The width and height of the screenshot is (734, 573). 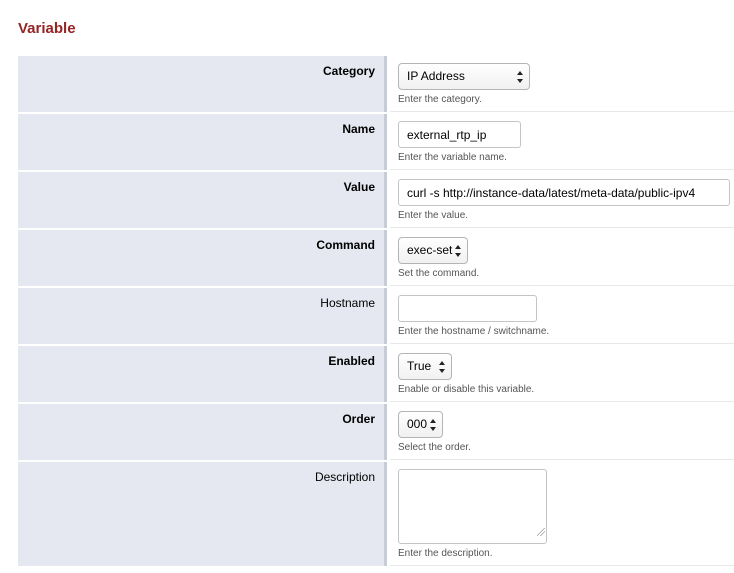 I want to click on name-input, so click(x=459, y=134).